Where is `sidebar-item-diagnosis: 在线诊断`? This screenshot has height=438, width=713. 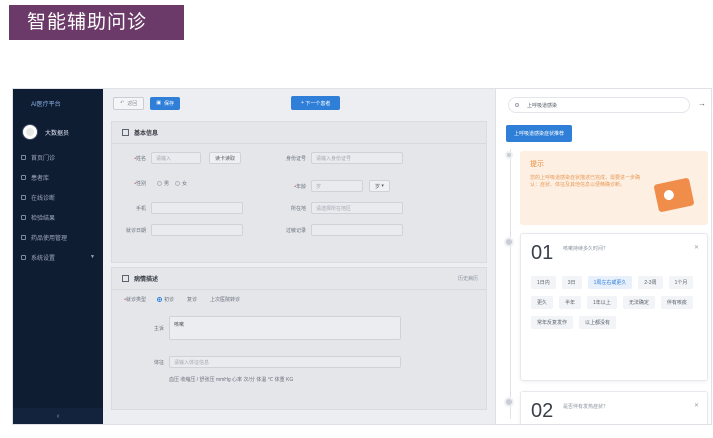 sidebar-item-diagnosis: 在线诊断 is located at coordinates (58, 197).